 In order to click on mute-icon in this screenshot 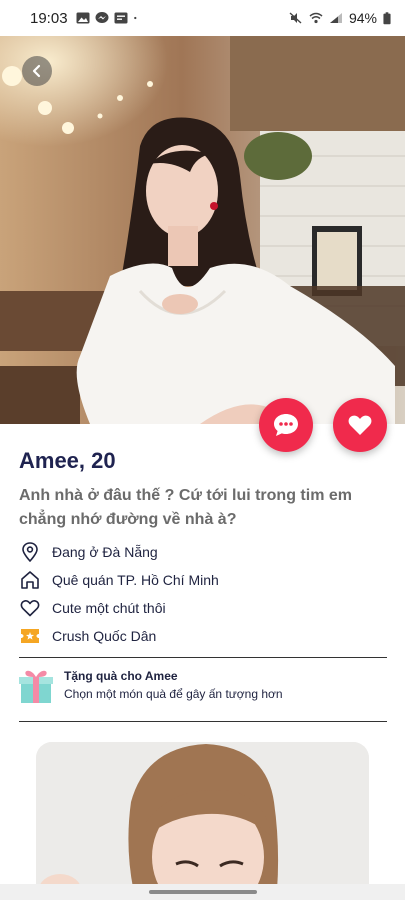, I will do `click(295, 18)`.